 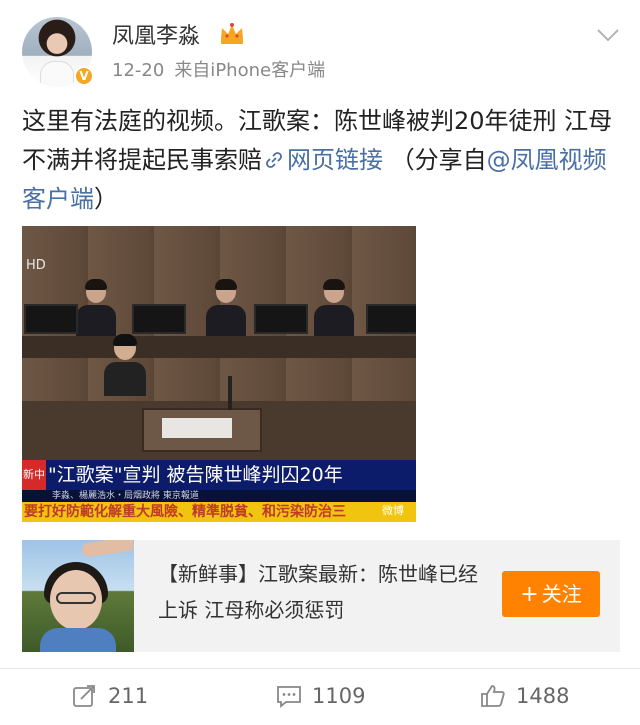 I want to click on username: 凤凰李淼, so click(x=156, y=37).